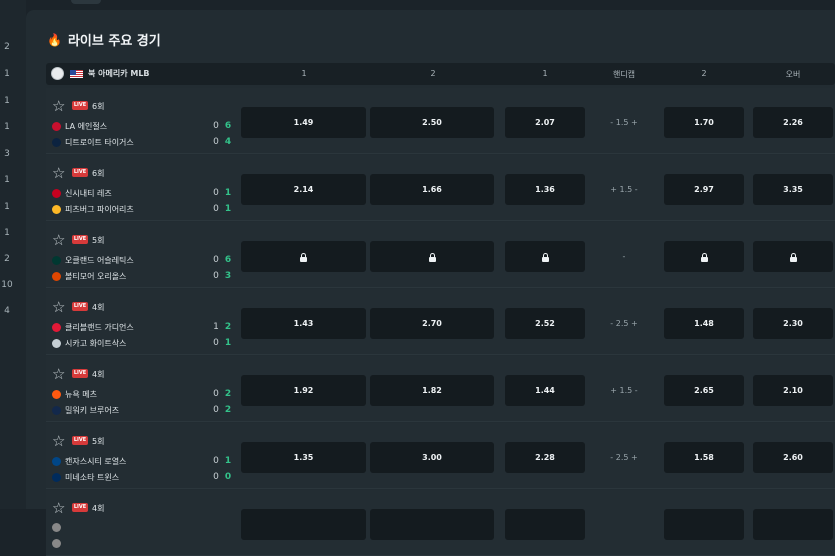  What do you see at coordinates (545, 323) in the screenshot?
I see `odds-button: 2.52` at bounding box center [545, 323].